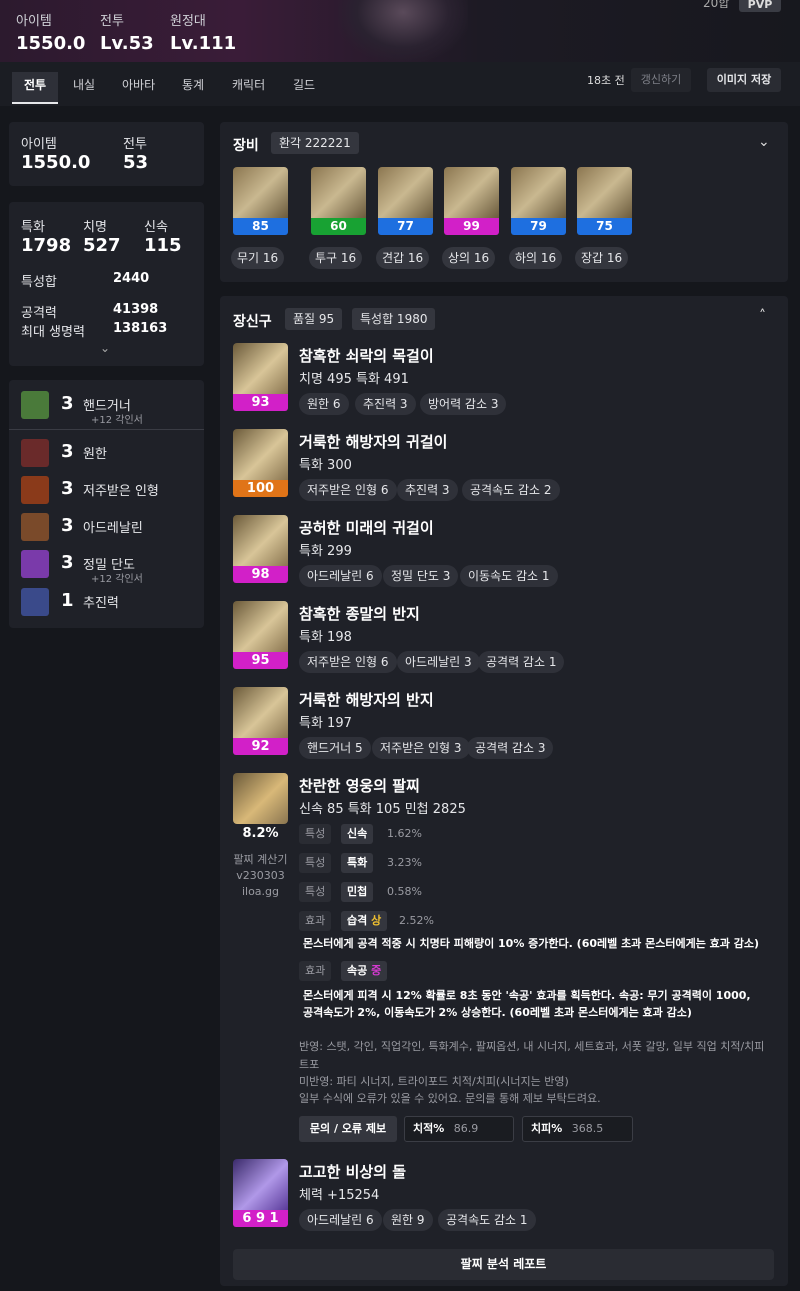  I want to click on save-image-button: 이미지 저장, so click(744, 80).